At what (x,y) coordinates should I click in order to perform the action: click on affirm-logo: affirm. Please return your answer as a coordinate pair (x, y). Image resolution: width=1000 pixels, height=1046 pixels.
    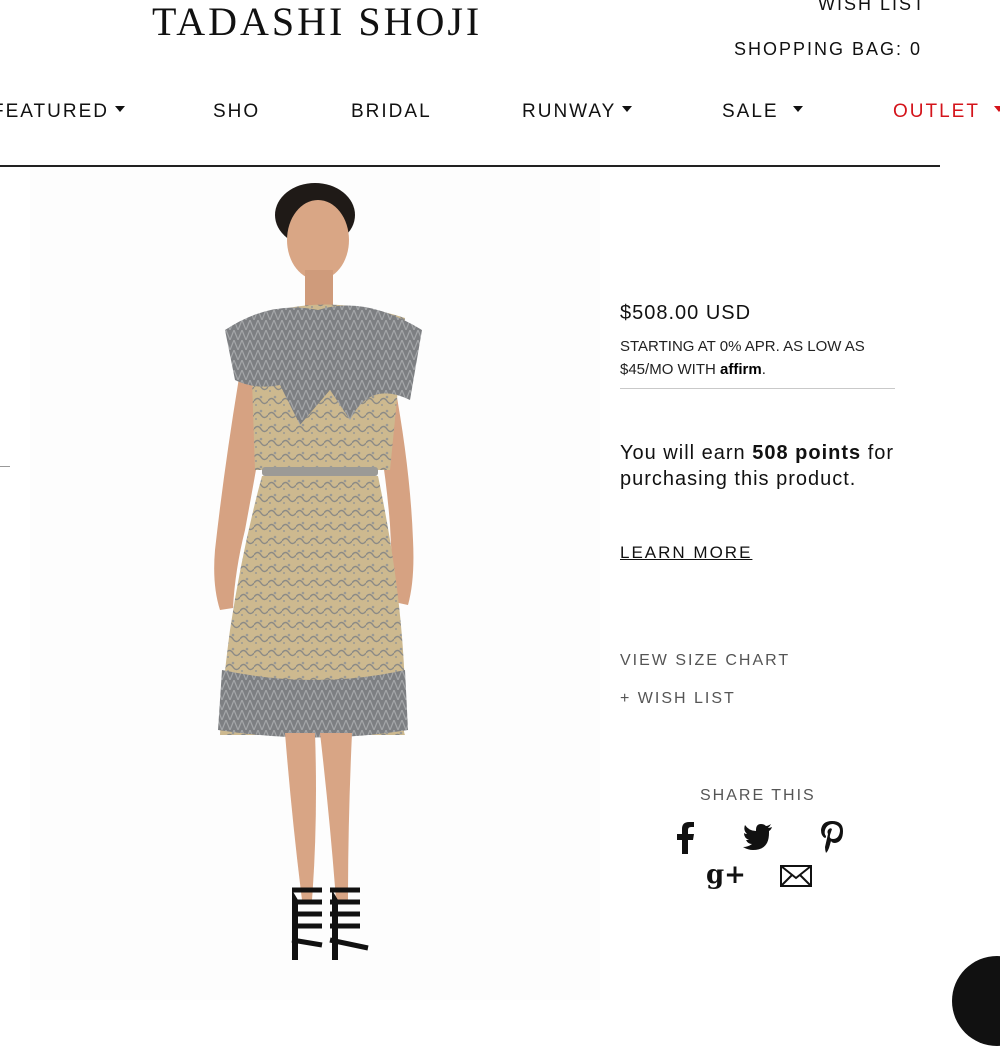
    Looking at the image, I should click on (741, 369).